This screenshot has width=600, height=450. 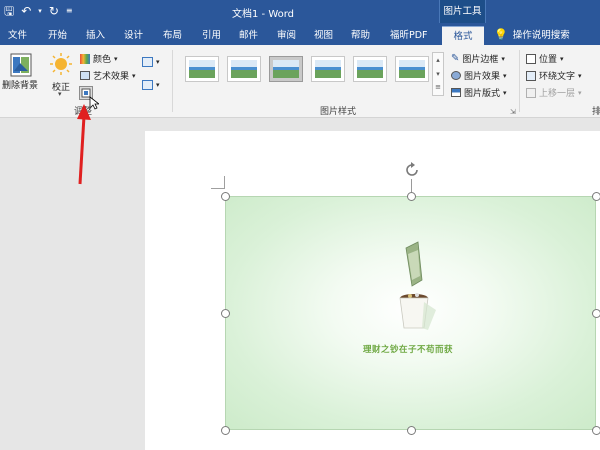 What do you see at coordinates (286, 34) in the screenshot?
I see `tab-review: 审阅` at bounding box center [286, 34].